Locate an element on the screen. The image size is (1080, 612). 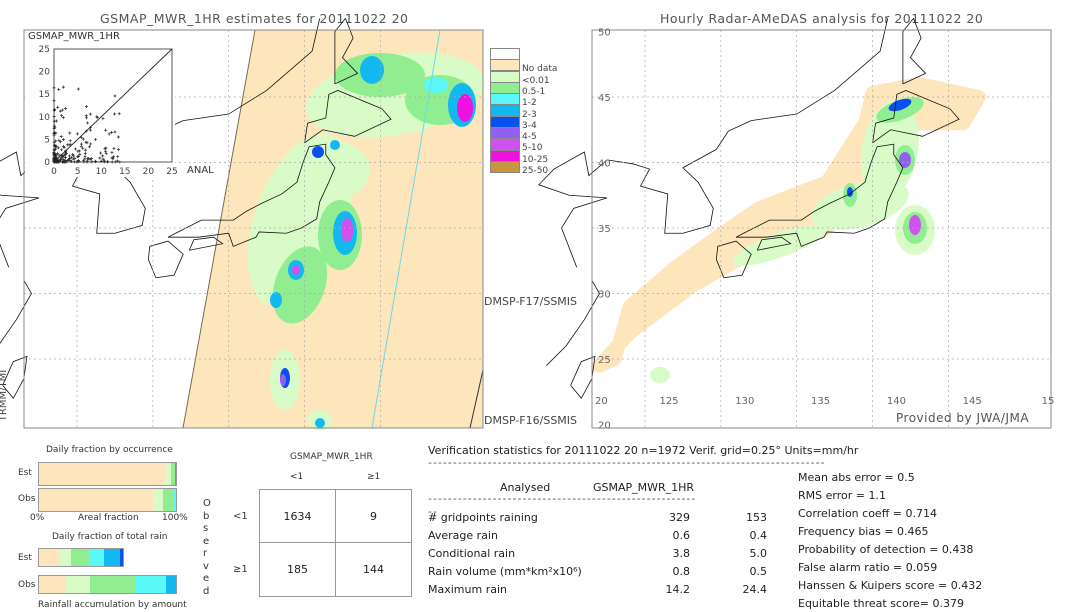
legend-label: <0.01 is located at coordinates (536, 80).